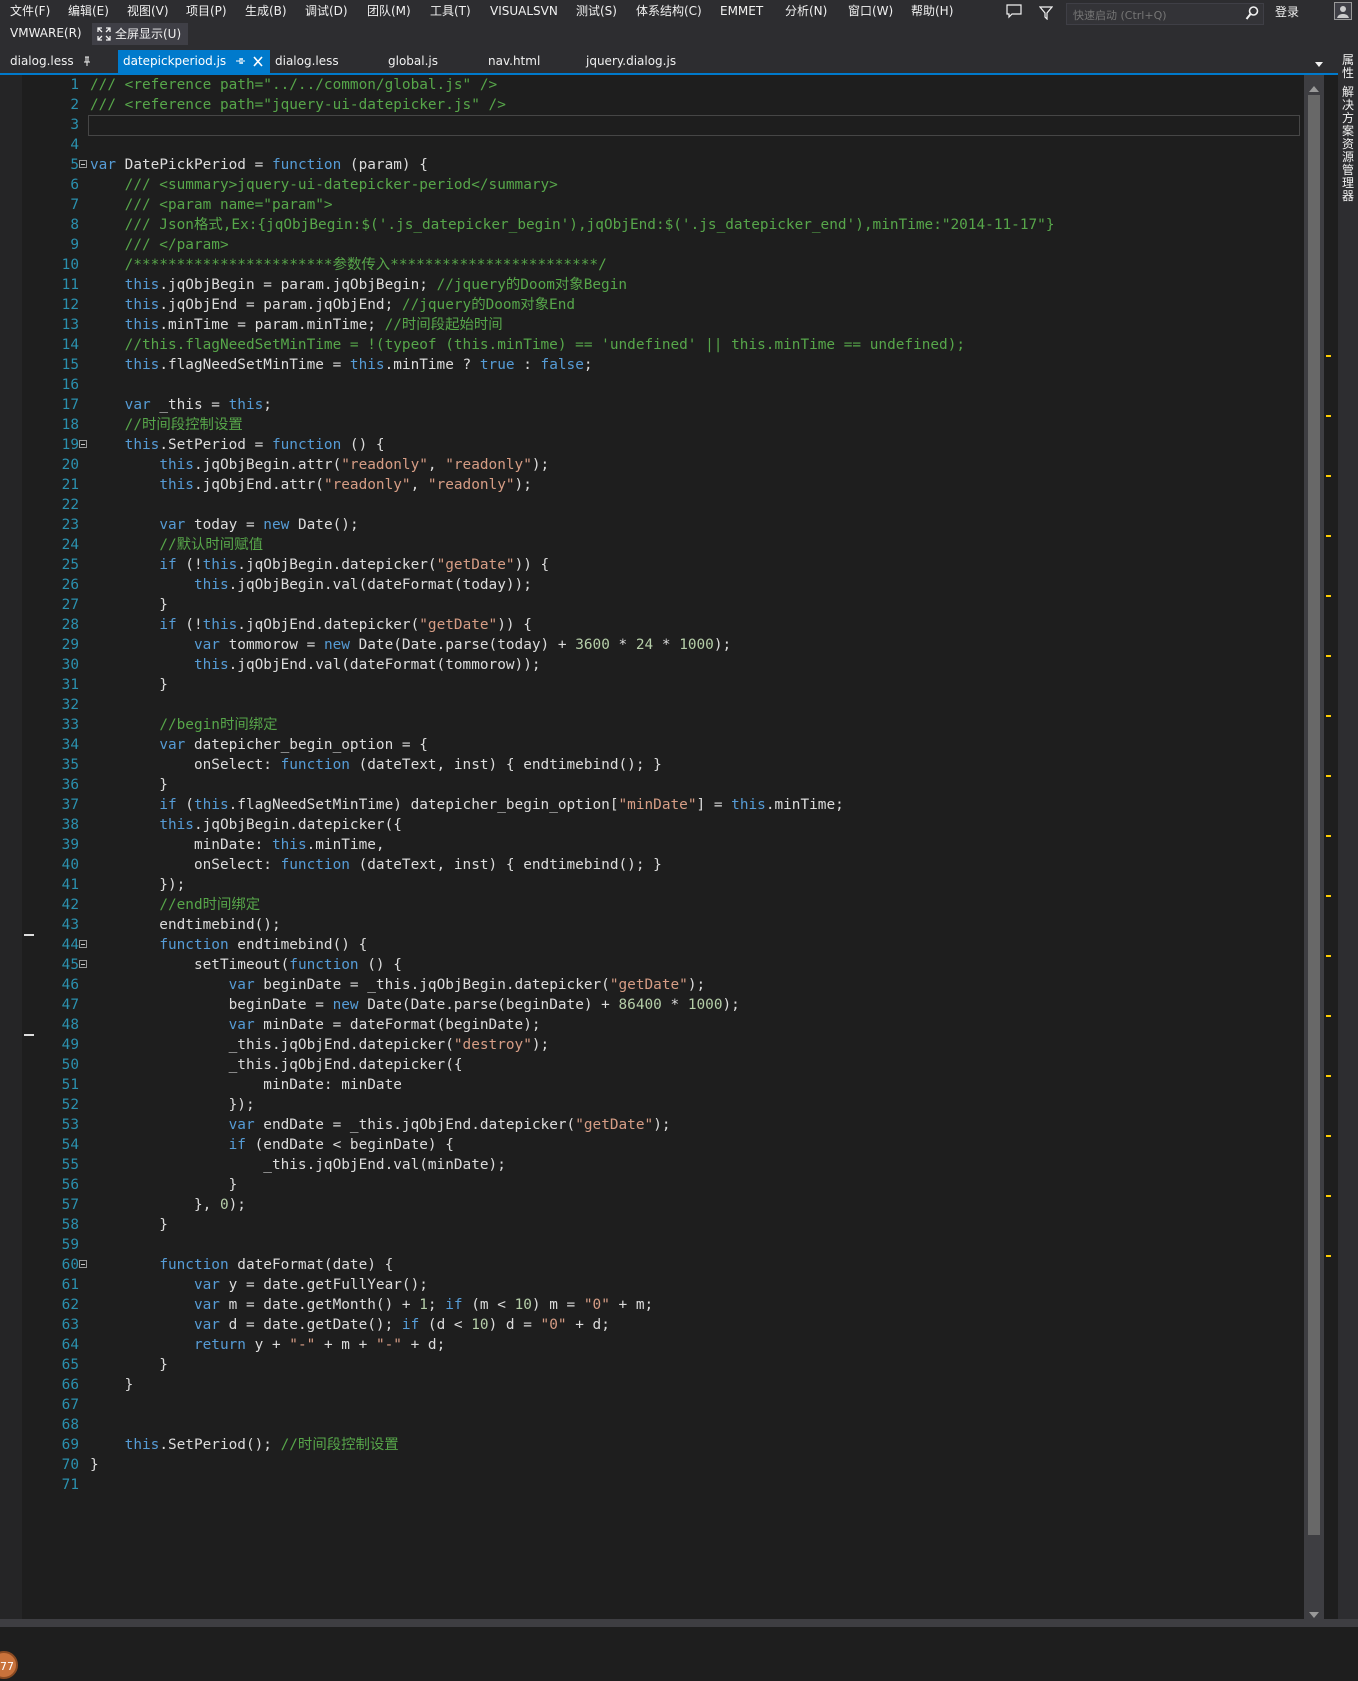 This screenshot has height=1681, width=1358. Describe the element at coordinates (59, 61) in the screenshot. I see `tab-dialog-less: dialog.less` at that location.